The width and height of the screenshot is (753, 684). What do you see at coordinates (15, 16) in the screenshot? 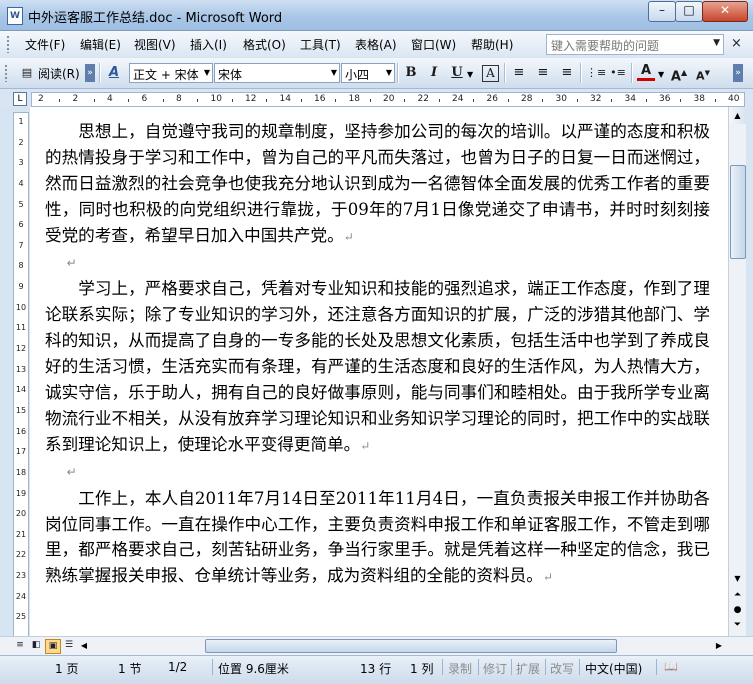
I see `word-app-icon: W` at bounding box center [15, 16].